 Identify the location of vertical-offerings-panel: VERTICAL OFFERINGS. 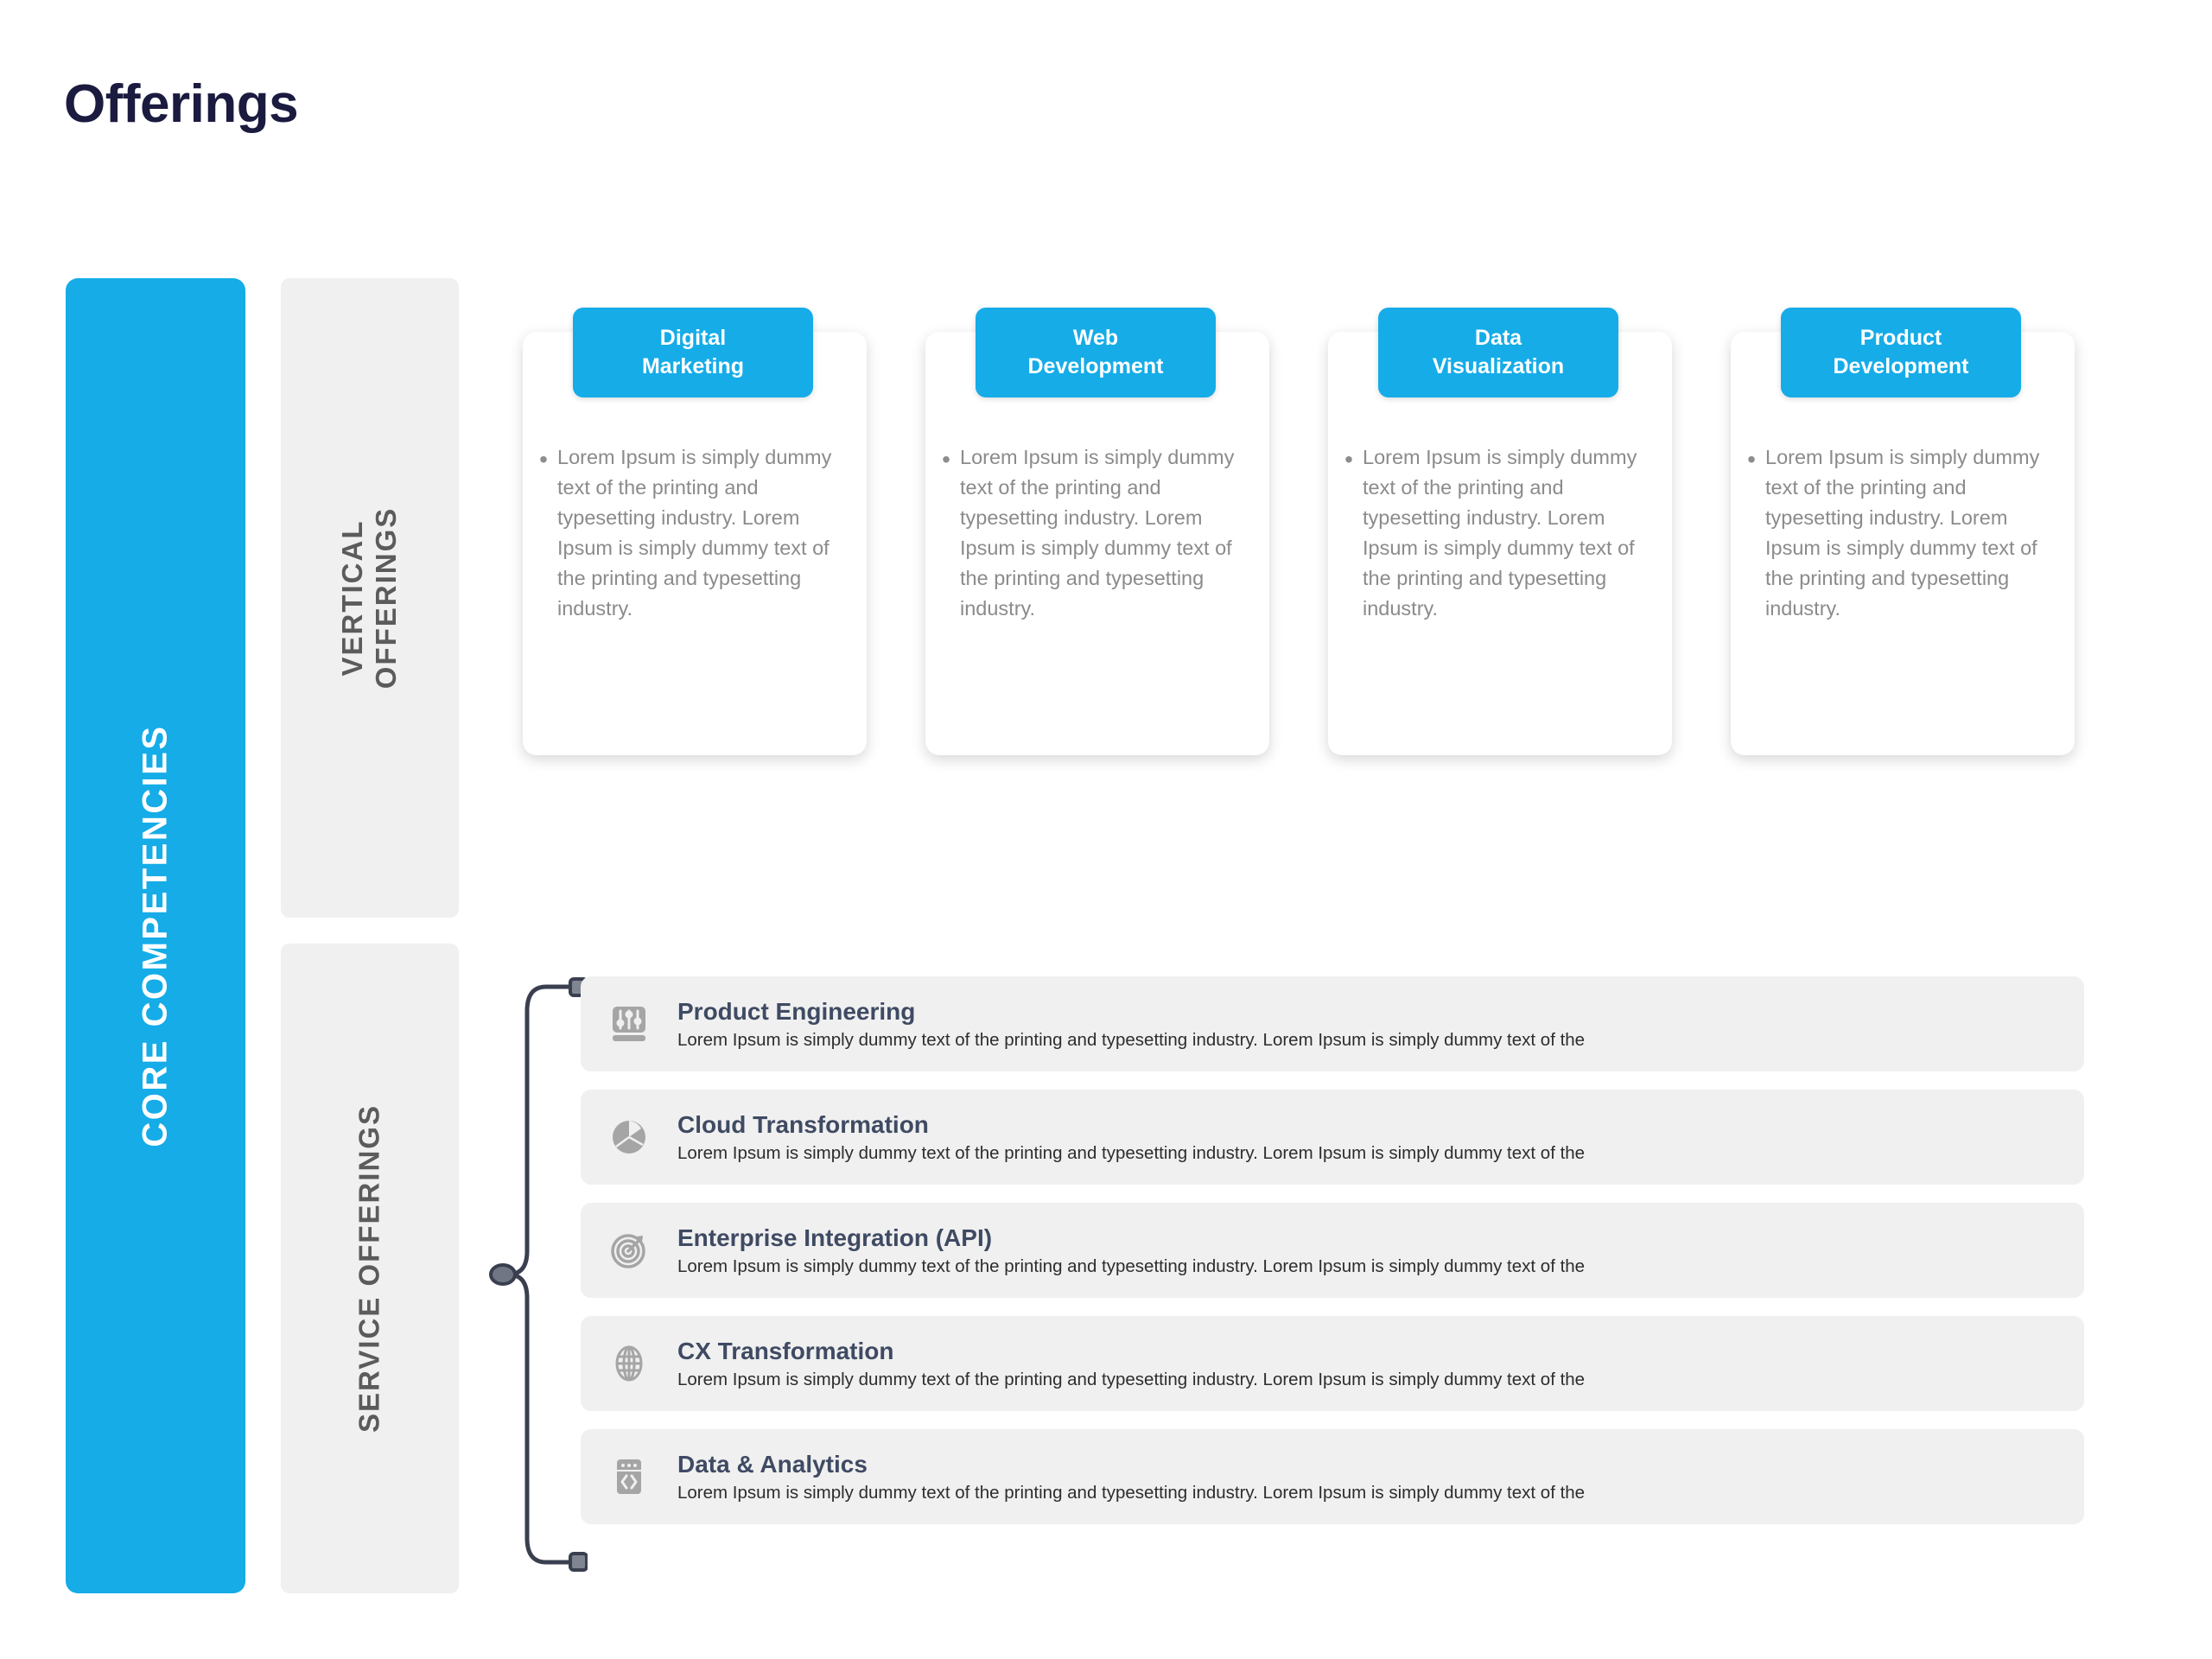
(370, 598).